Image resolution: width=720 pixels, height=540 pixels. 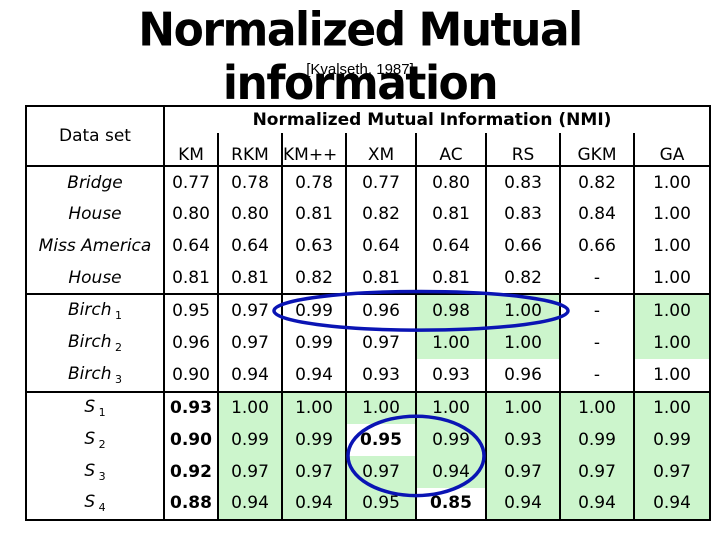 I want to click on data-set-name: S 4, so click(x=95, y=504).